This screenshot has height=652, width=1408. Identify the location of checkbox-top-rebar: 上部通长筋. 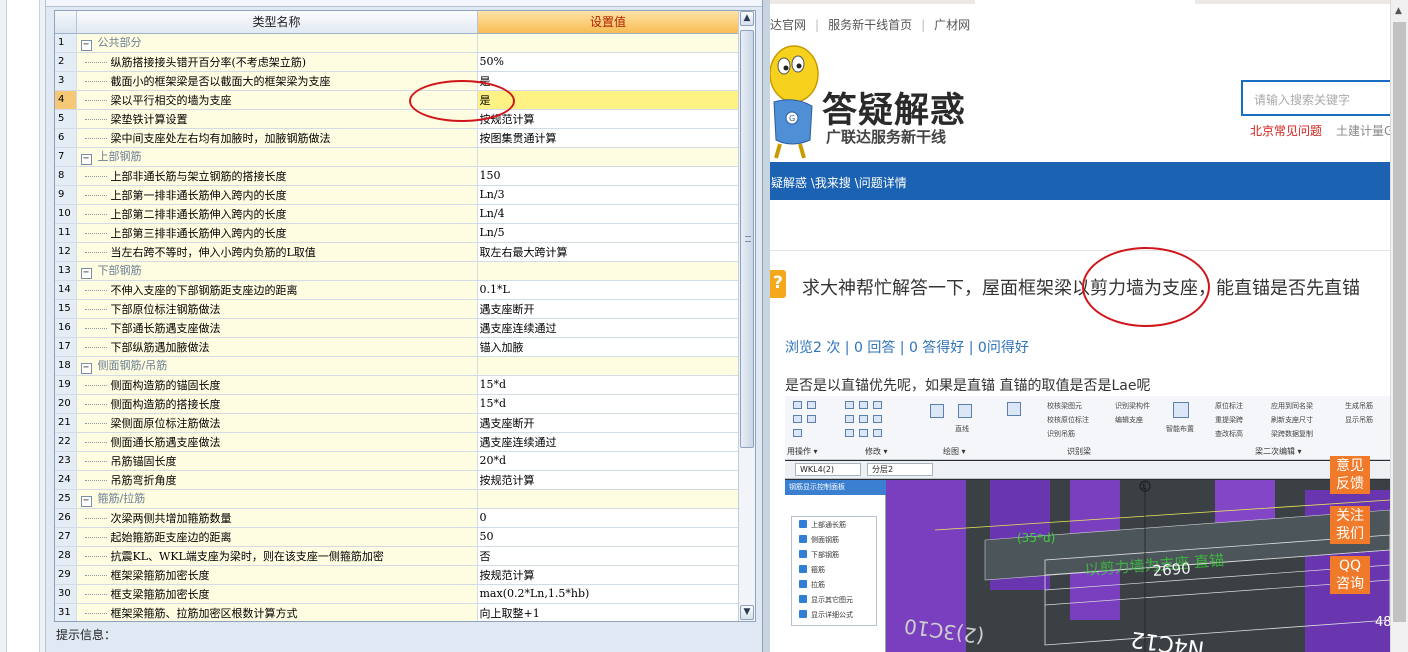
(822, 525).